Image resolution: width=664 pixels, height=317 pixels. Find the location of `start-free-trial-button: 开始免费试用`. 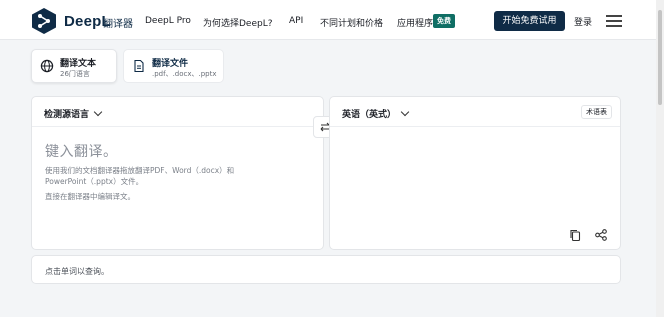

start-free-trial-button: 开始免费试用 is located at coordinates (529, 21).